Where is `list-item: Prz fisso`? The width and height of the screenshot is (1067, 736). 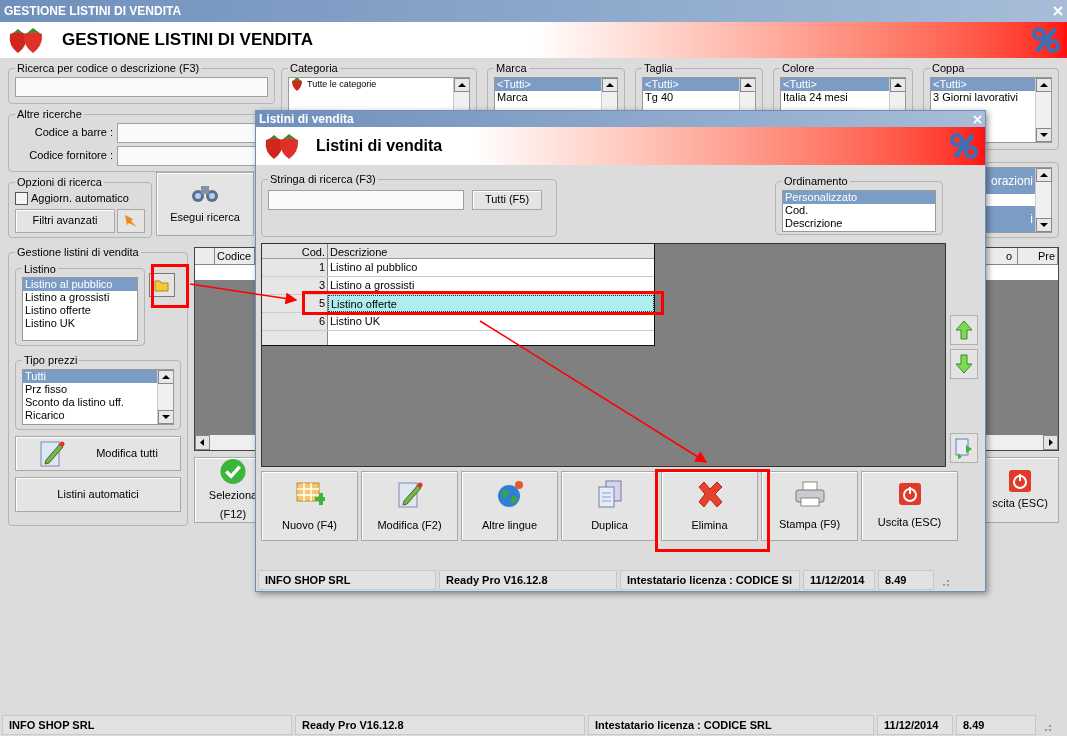 list-item: Prz fisso is located at coordinates (90, 389).